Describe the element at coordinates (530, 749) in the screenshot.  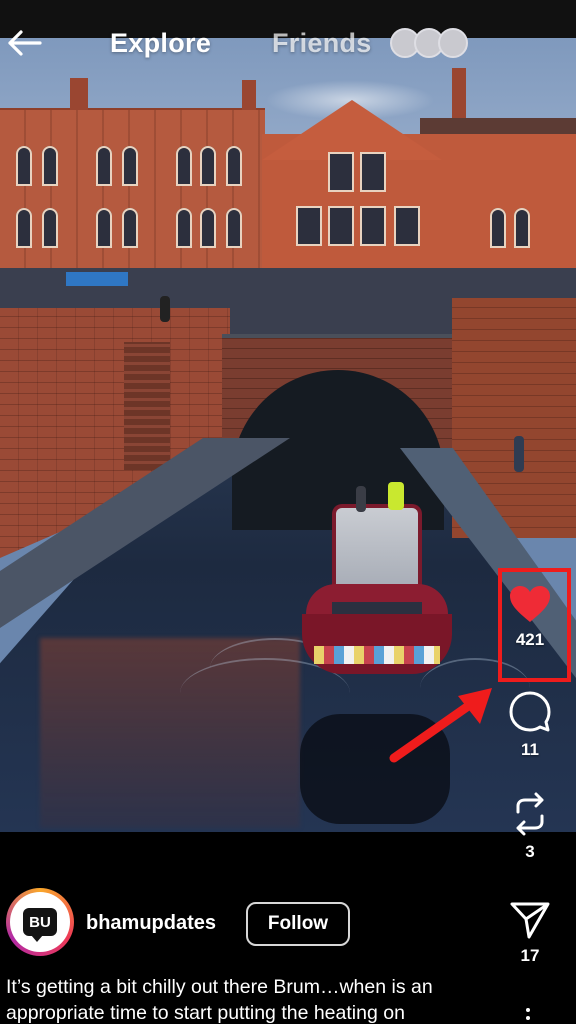
I see `comment-count: 11` at that location.